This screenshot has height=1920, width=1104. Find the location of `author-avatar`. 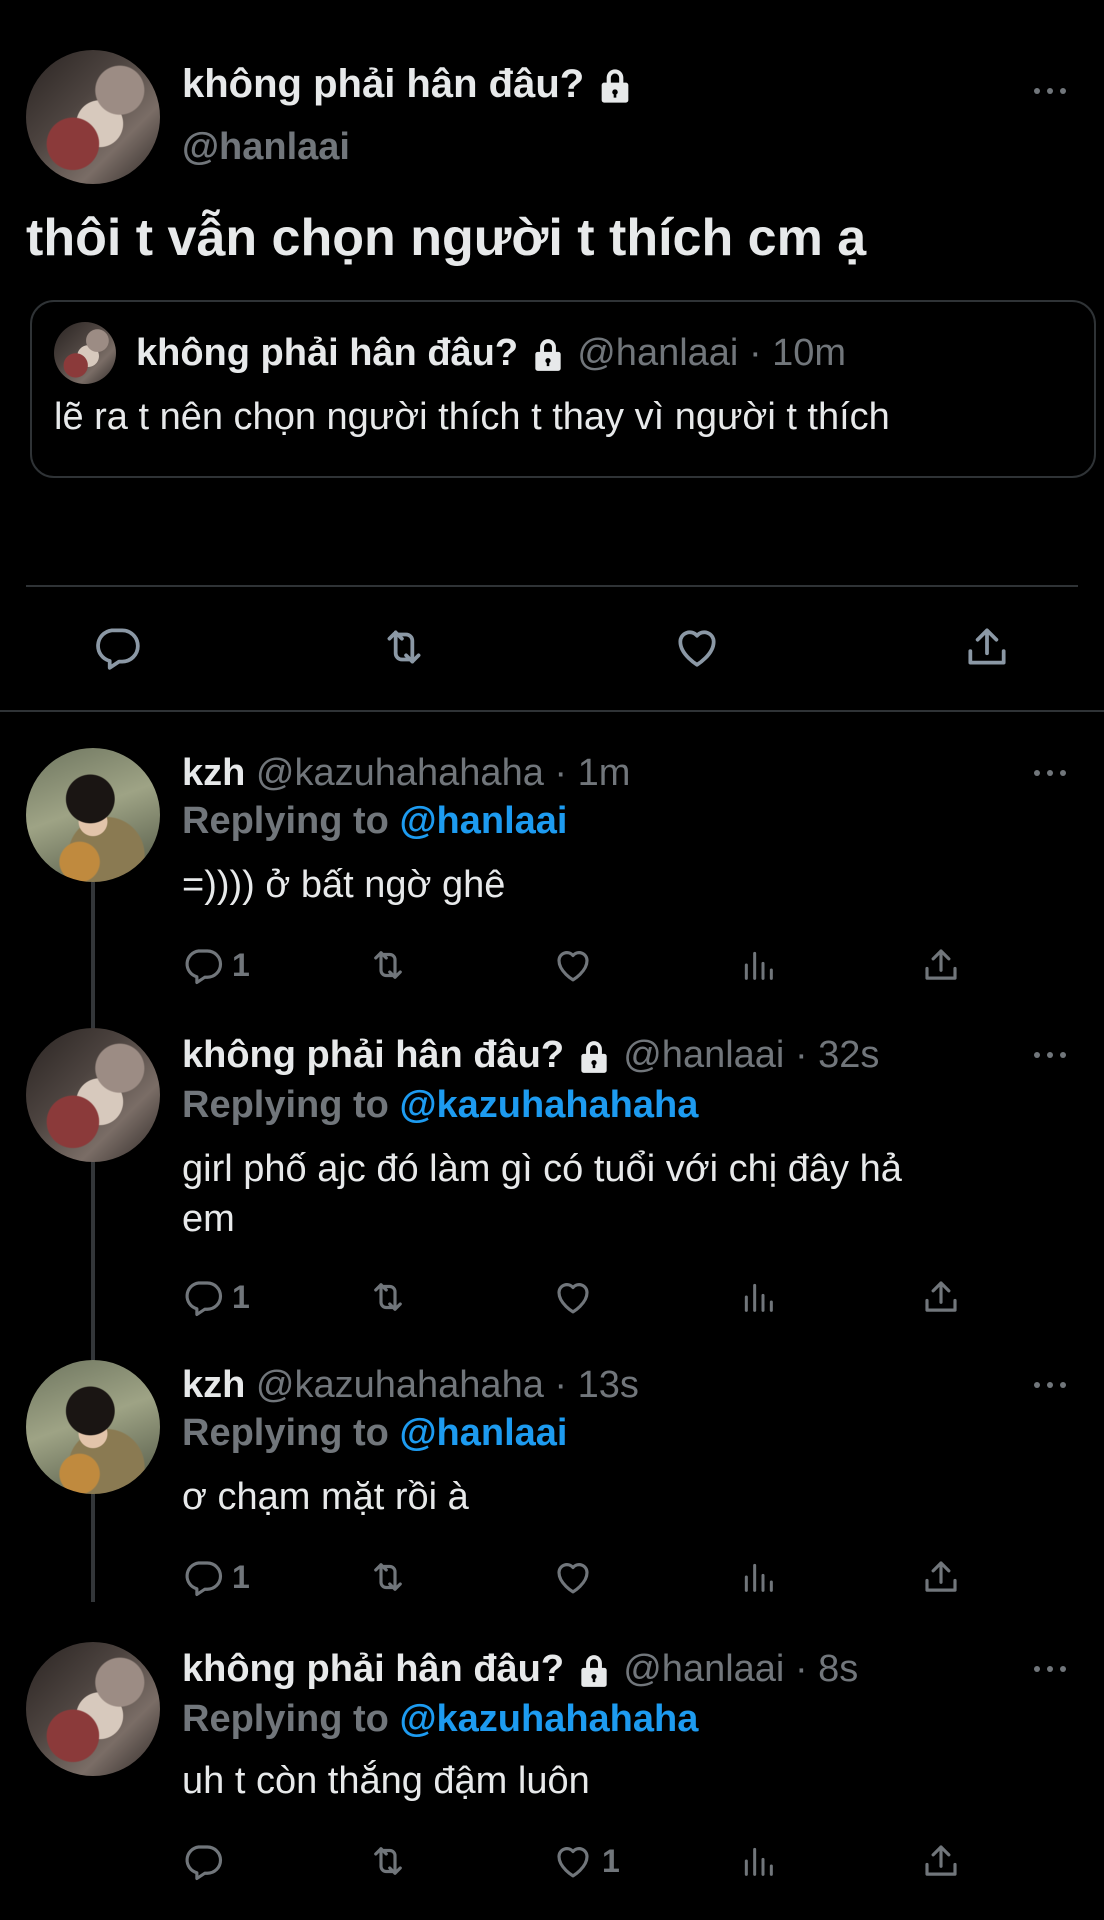

author-avatar is located at coordinates (93, 117).